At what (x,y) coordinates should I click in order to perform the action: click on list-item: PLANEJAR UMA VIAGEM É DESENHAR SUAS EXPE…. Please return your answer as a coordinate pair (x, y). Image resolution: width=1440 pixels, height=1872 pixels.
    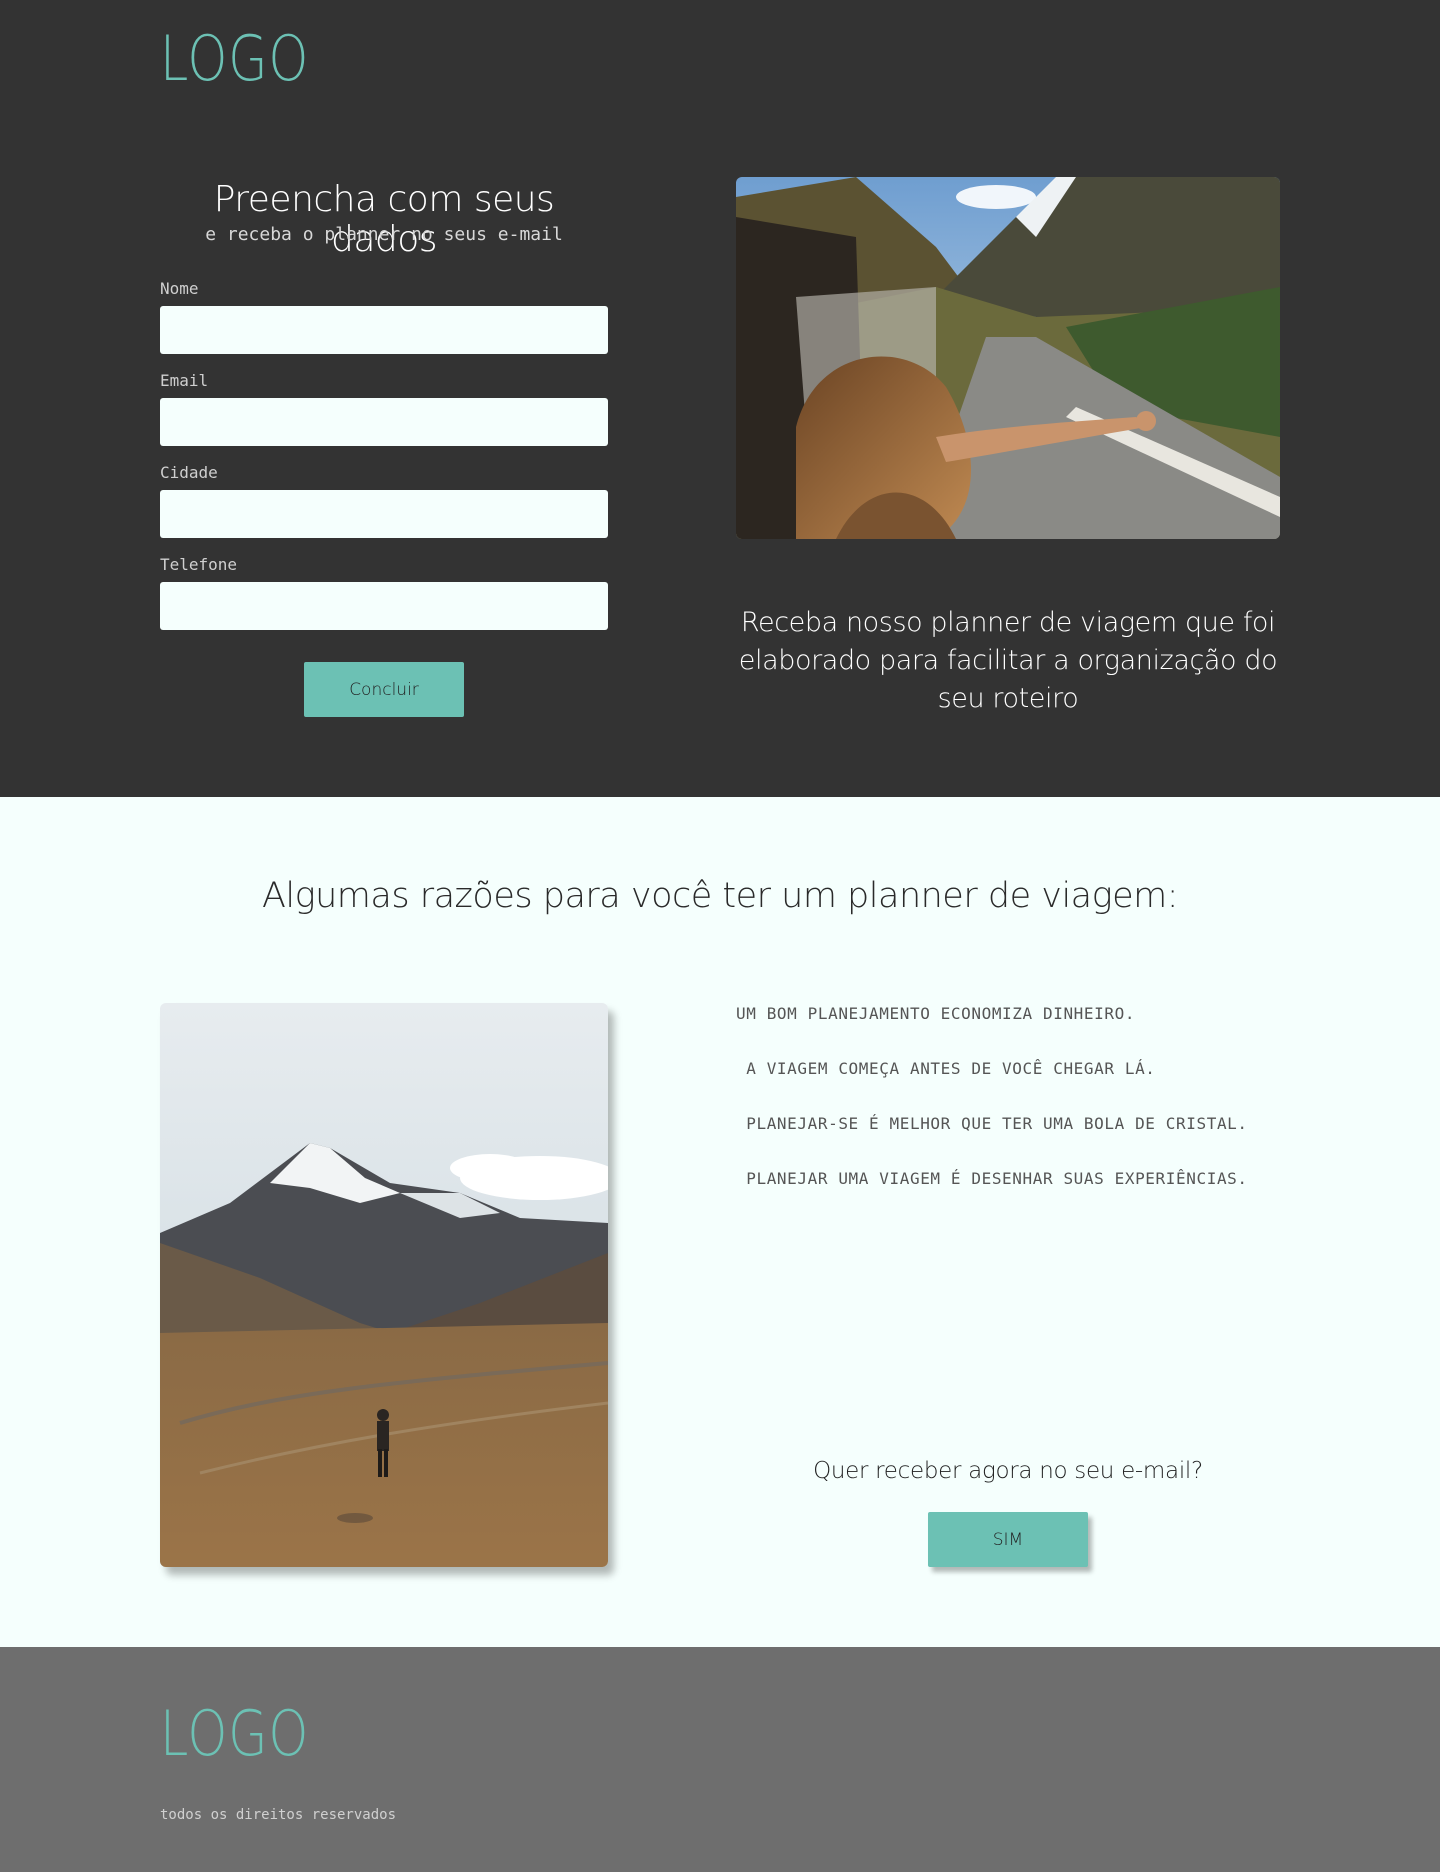
    Looking at the image, I should click on (992, 1178).